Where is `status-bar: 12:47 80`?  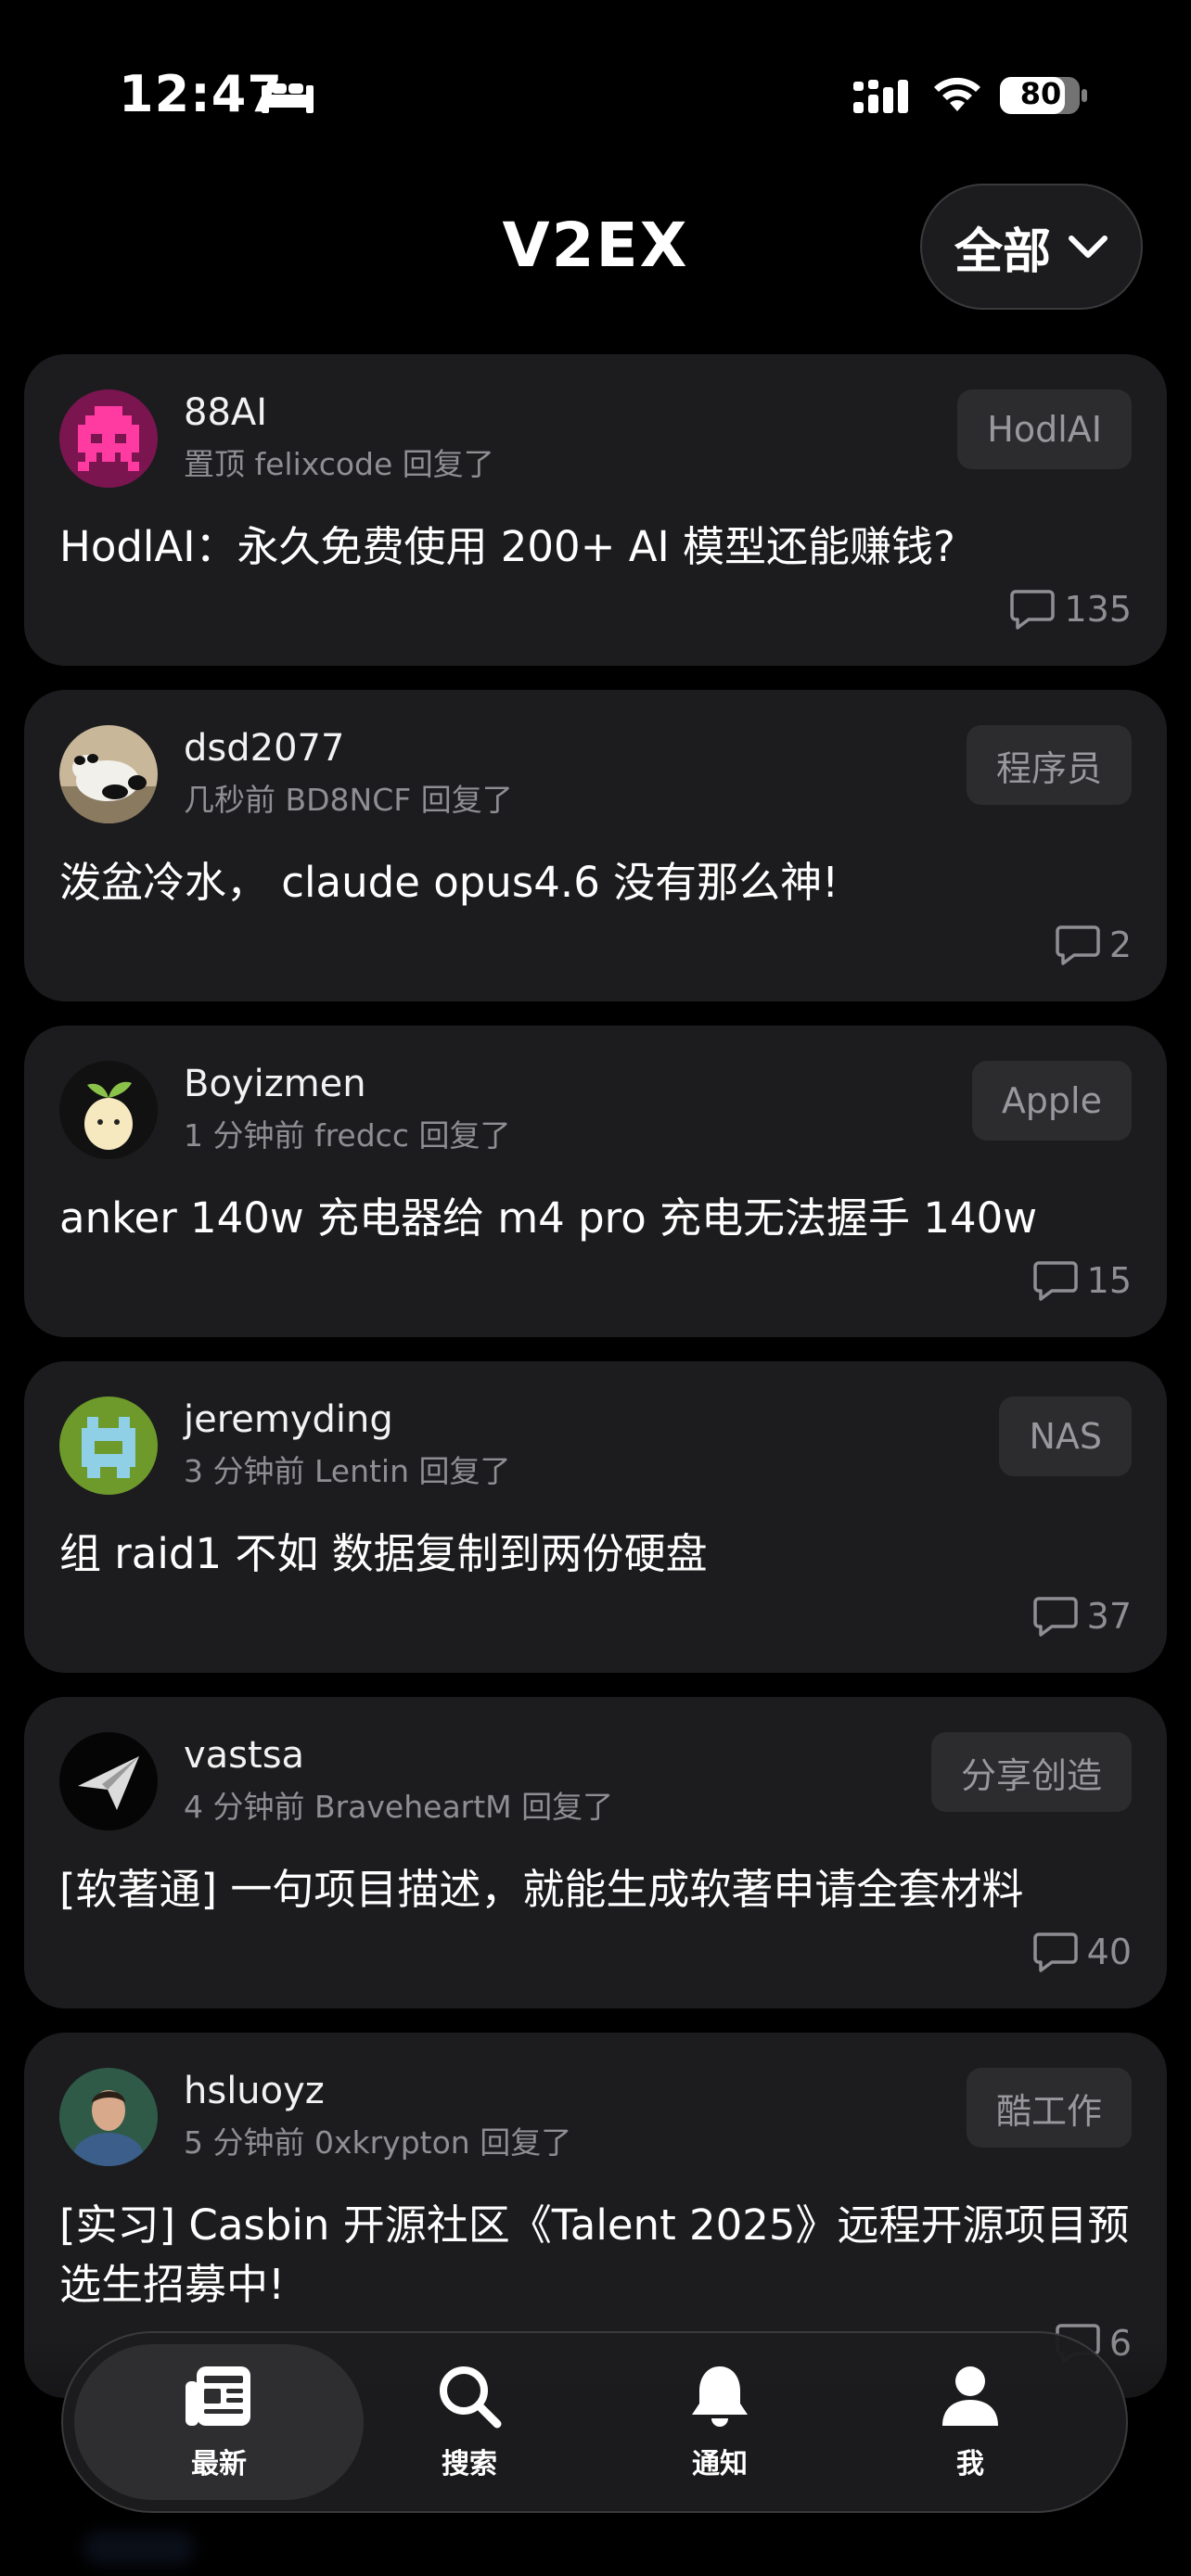
status-bar: 12:47 80 is located at coordinates (595, 92).